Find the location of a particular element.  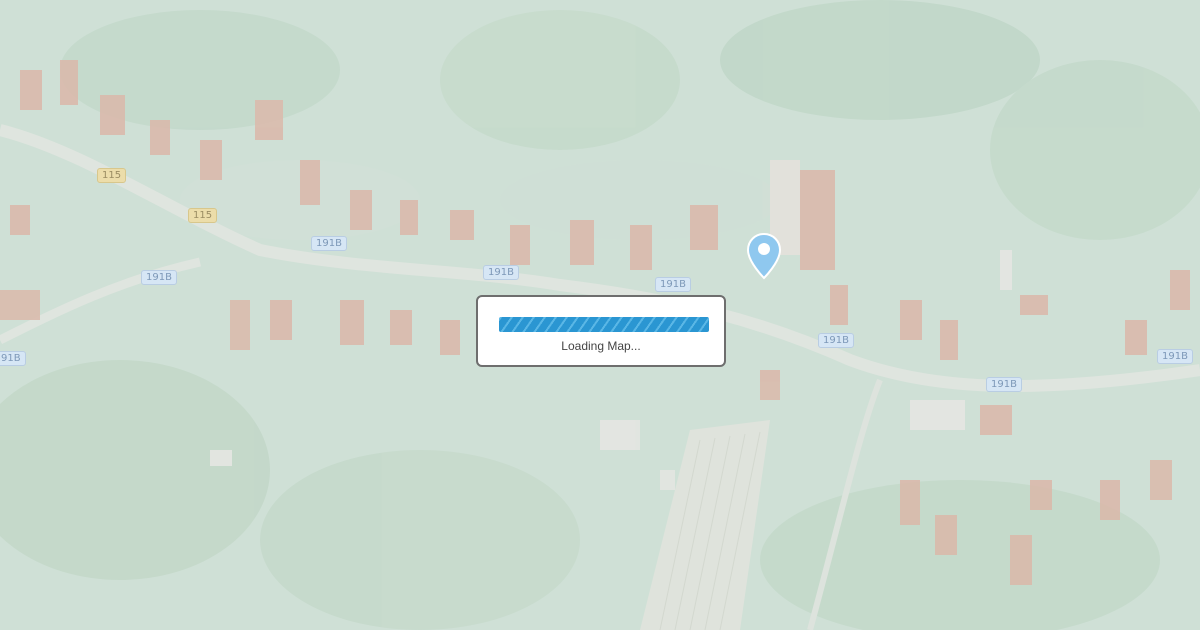

loading-progress-bar is located at coordinates (604, 324).